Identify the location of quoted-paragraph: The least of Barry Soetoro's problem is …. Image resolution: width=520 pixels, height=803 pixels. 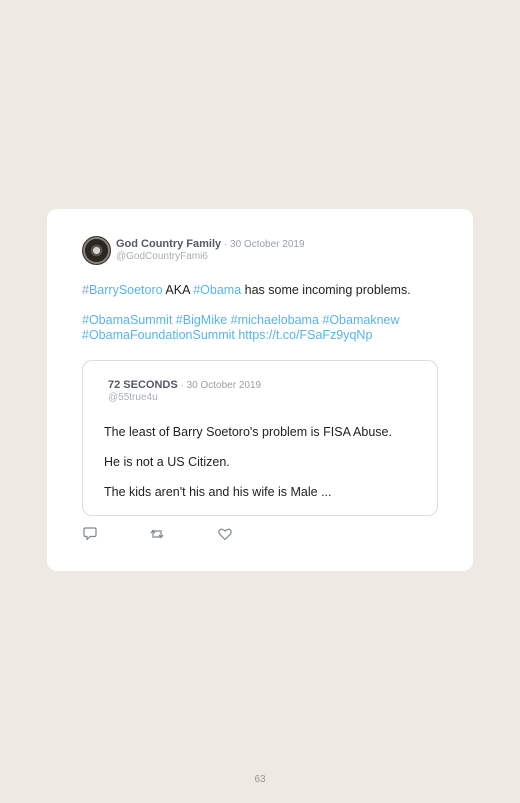
(248, 432).